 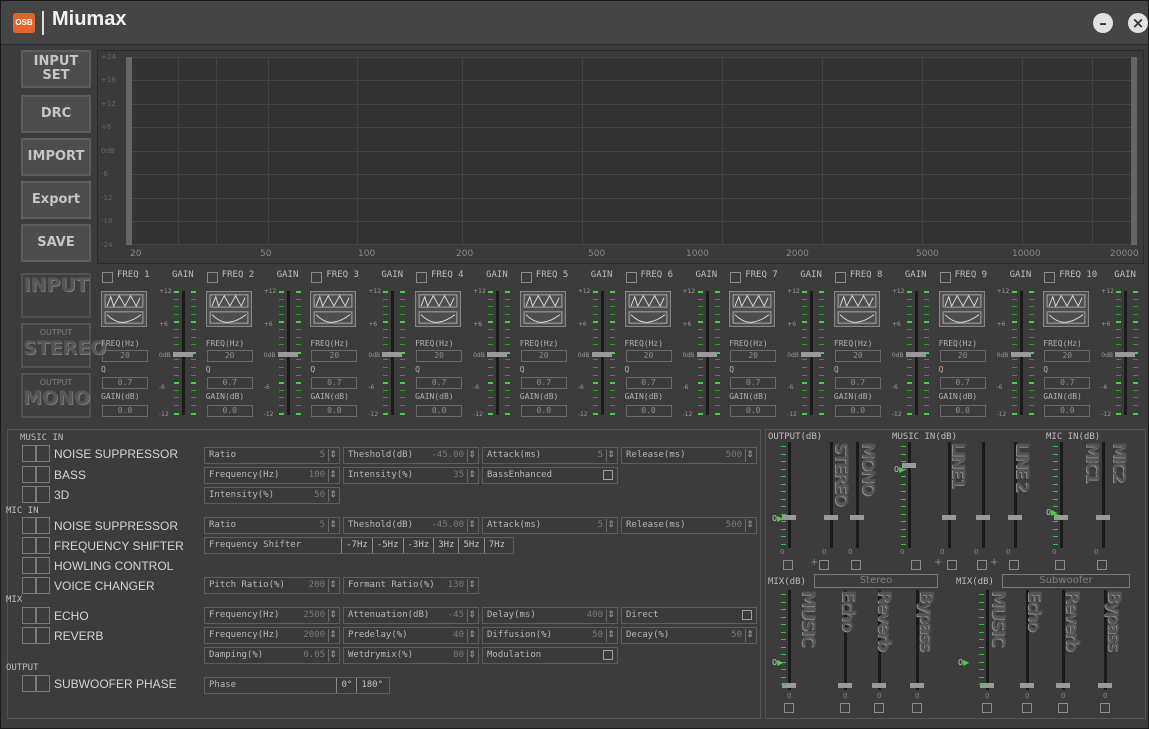 What do you see at coordinates (689, 615) in the screenshot?
I see `echo-direct-toggle: Direct` at bounding box center [689, 615].